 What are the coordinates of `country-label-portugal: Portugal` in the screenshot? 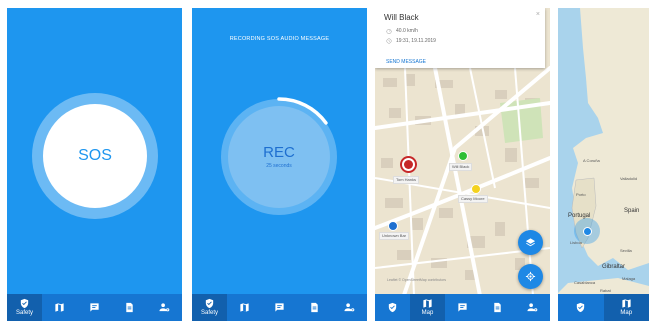 It's located at (579, 216).